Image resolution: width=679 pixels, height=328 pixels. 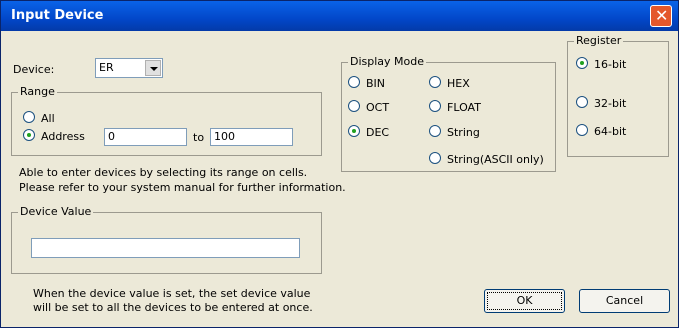 I want to click on display-mode-string-ascii-label: String(ASCII only), so click(x=495, y=159).